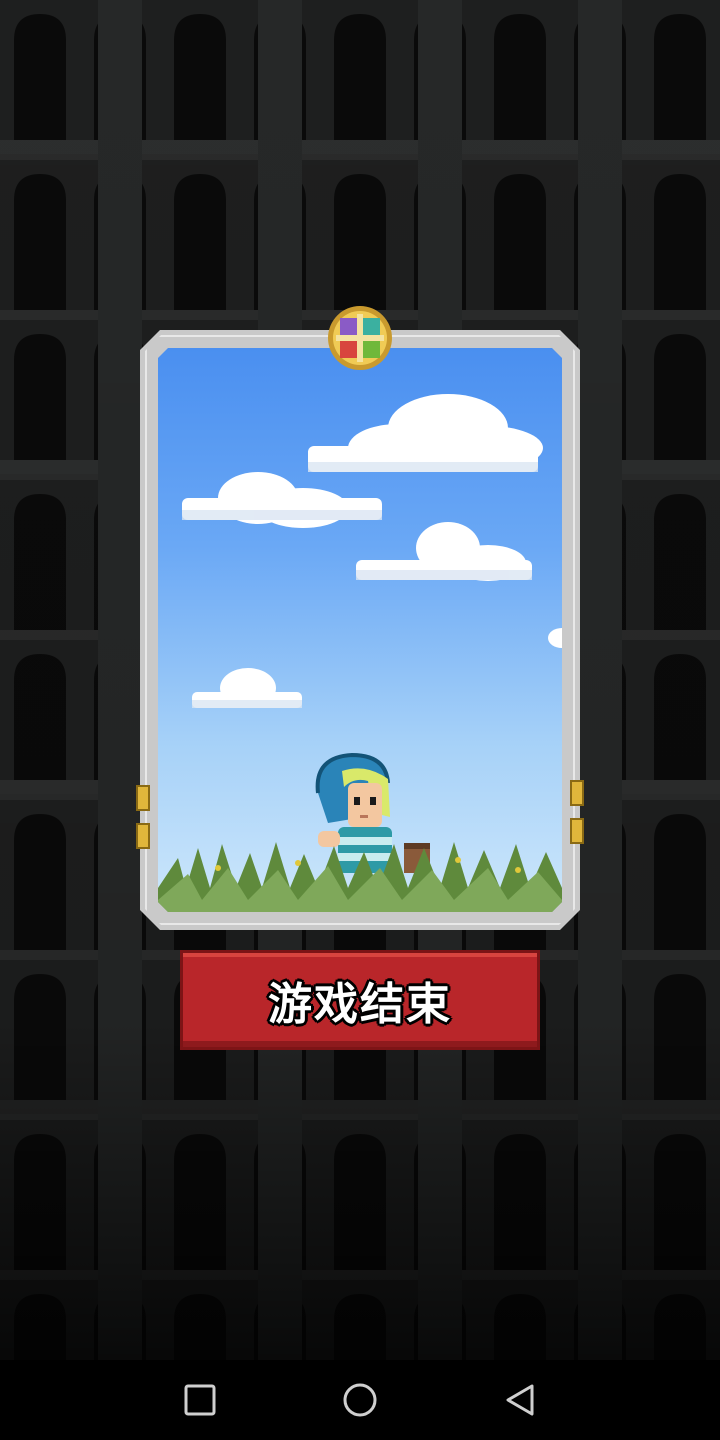  I want to click on game-over-button: 游戏结束, so click(360, 1000).